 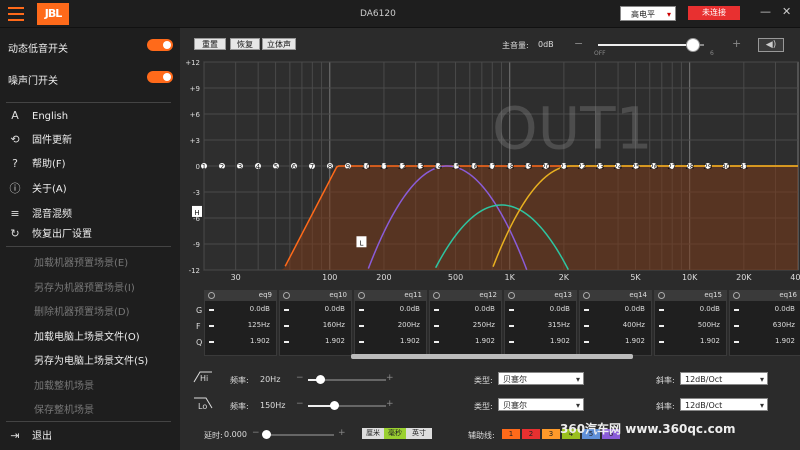 I want to click on minimize-icon: —, so click(x=765, y=11).